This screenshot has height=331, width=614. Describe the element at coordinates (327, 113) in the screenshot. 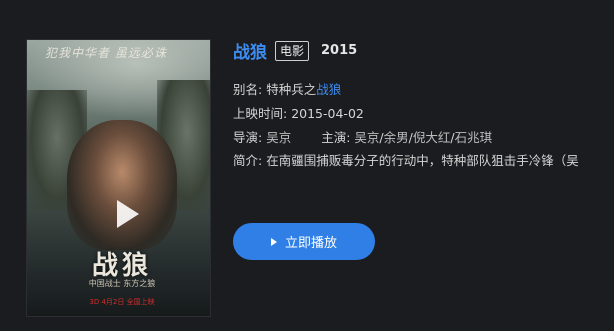

I see `release-date: 2015-04-02` at that location.